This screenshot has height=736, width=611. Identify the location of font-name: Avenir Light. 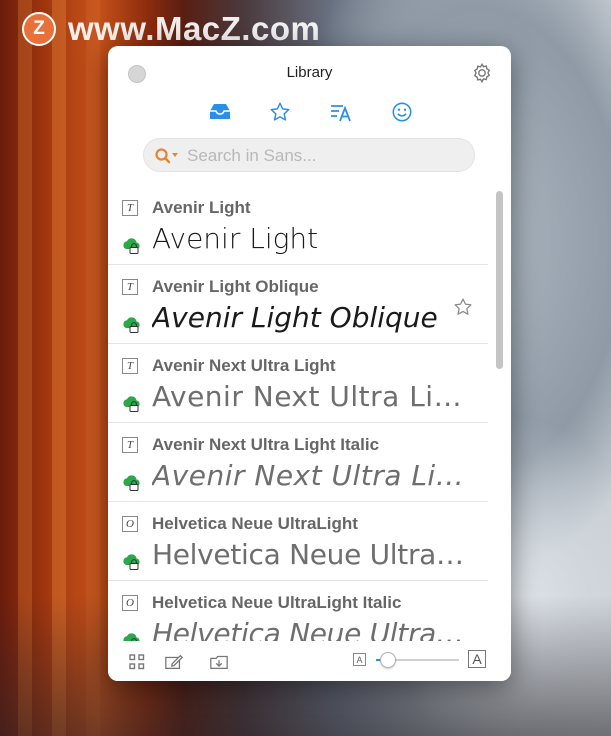
(201, 207).